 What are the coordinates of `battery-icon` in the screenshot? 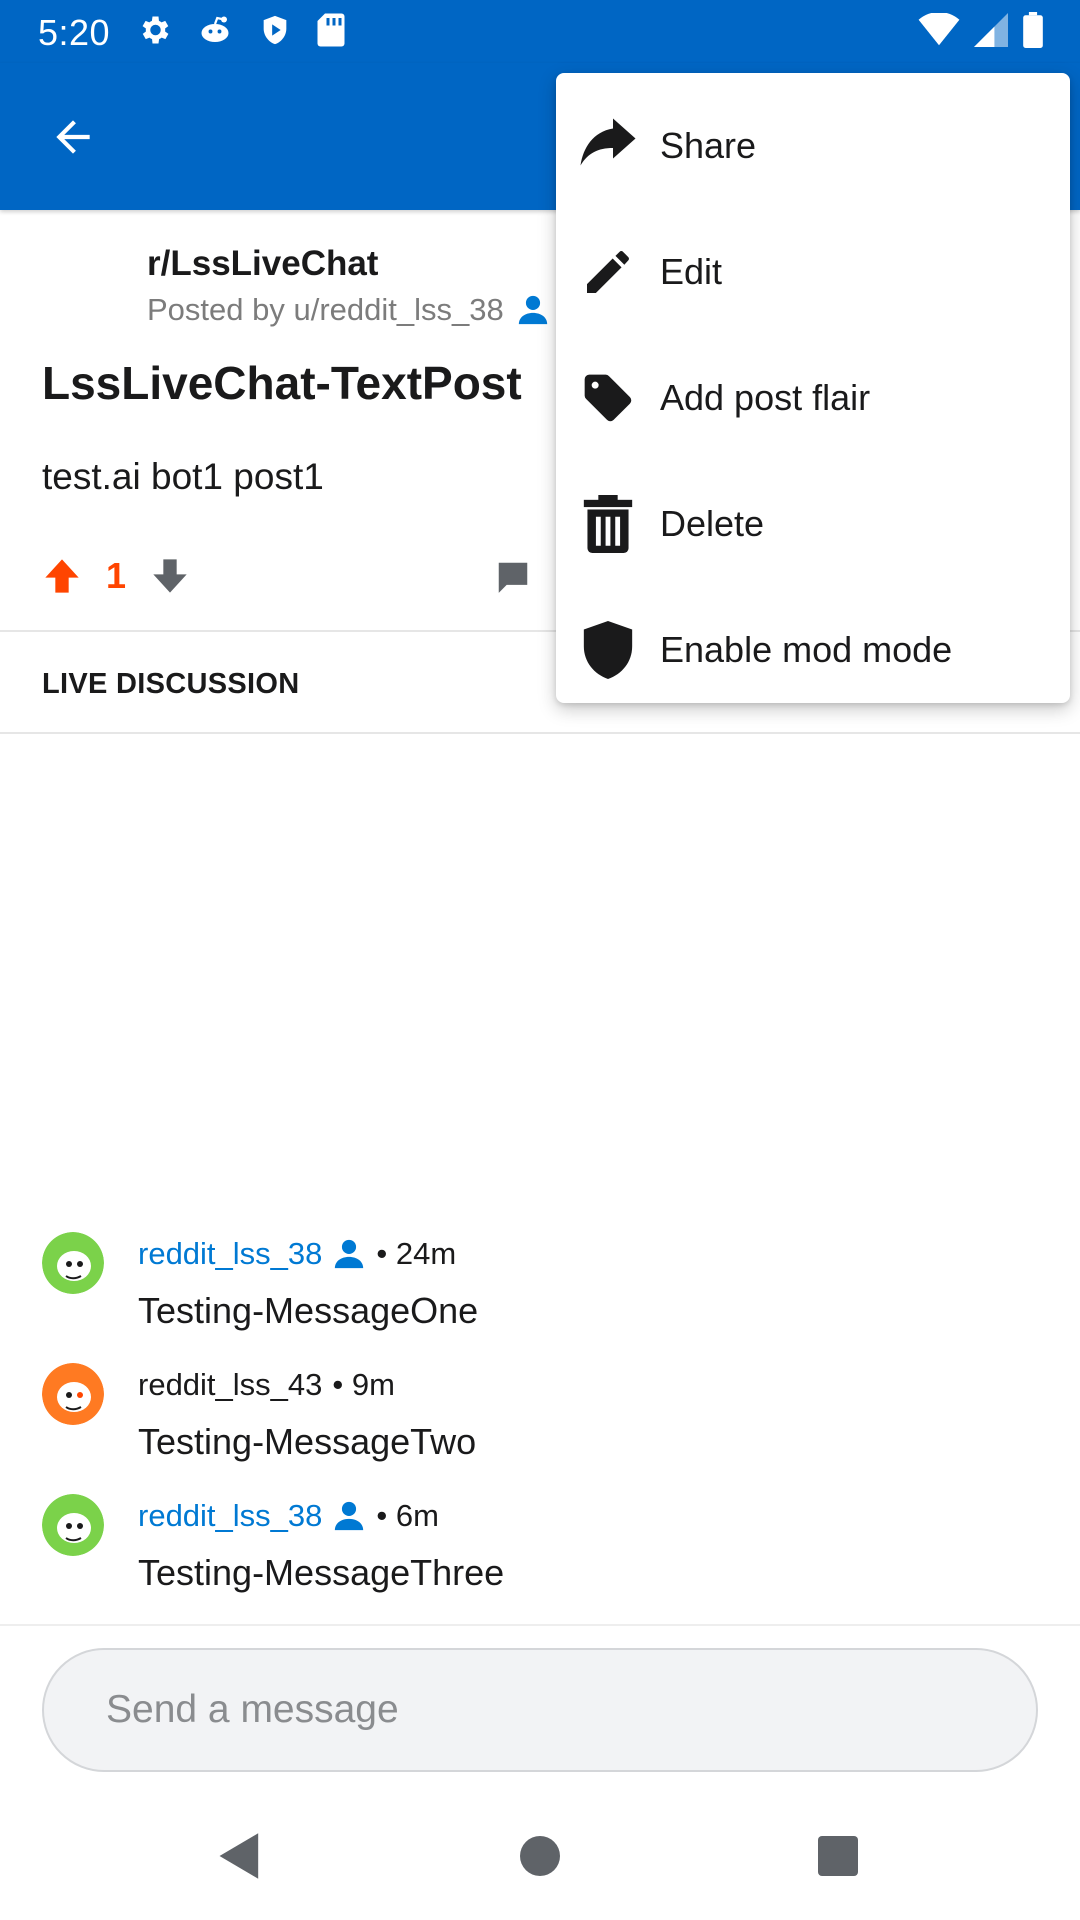 It's located at (1033, 30).